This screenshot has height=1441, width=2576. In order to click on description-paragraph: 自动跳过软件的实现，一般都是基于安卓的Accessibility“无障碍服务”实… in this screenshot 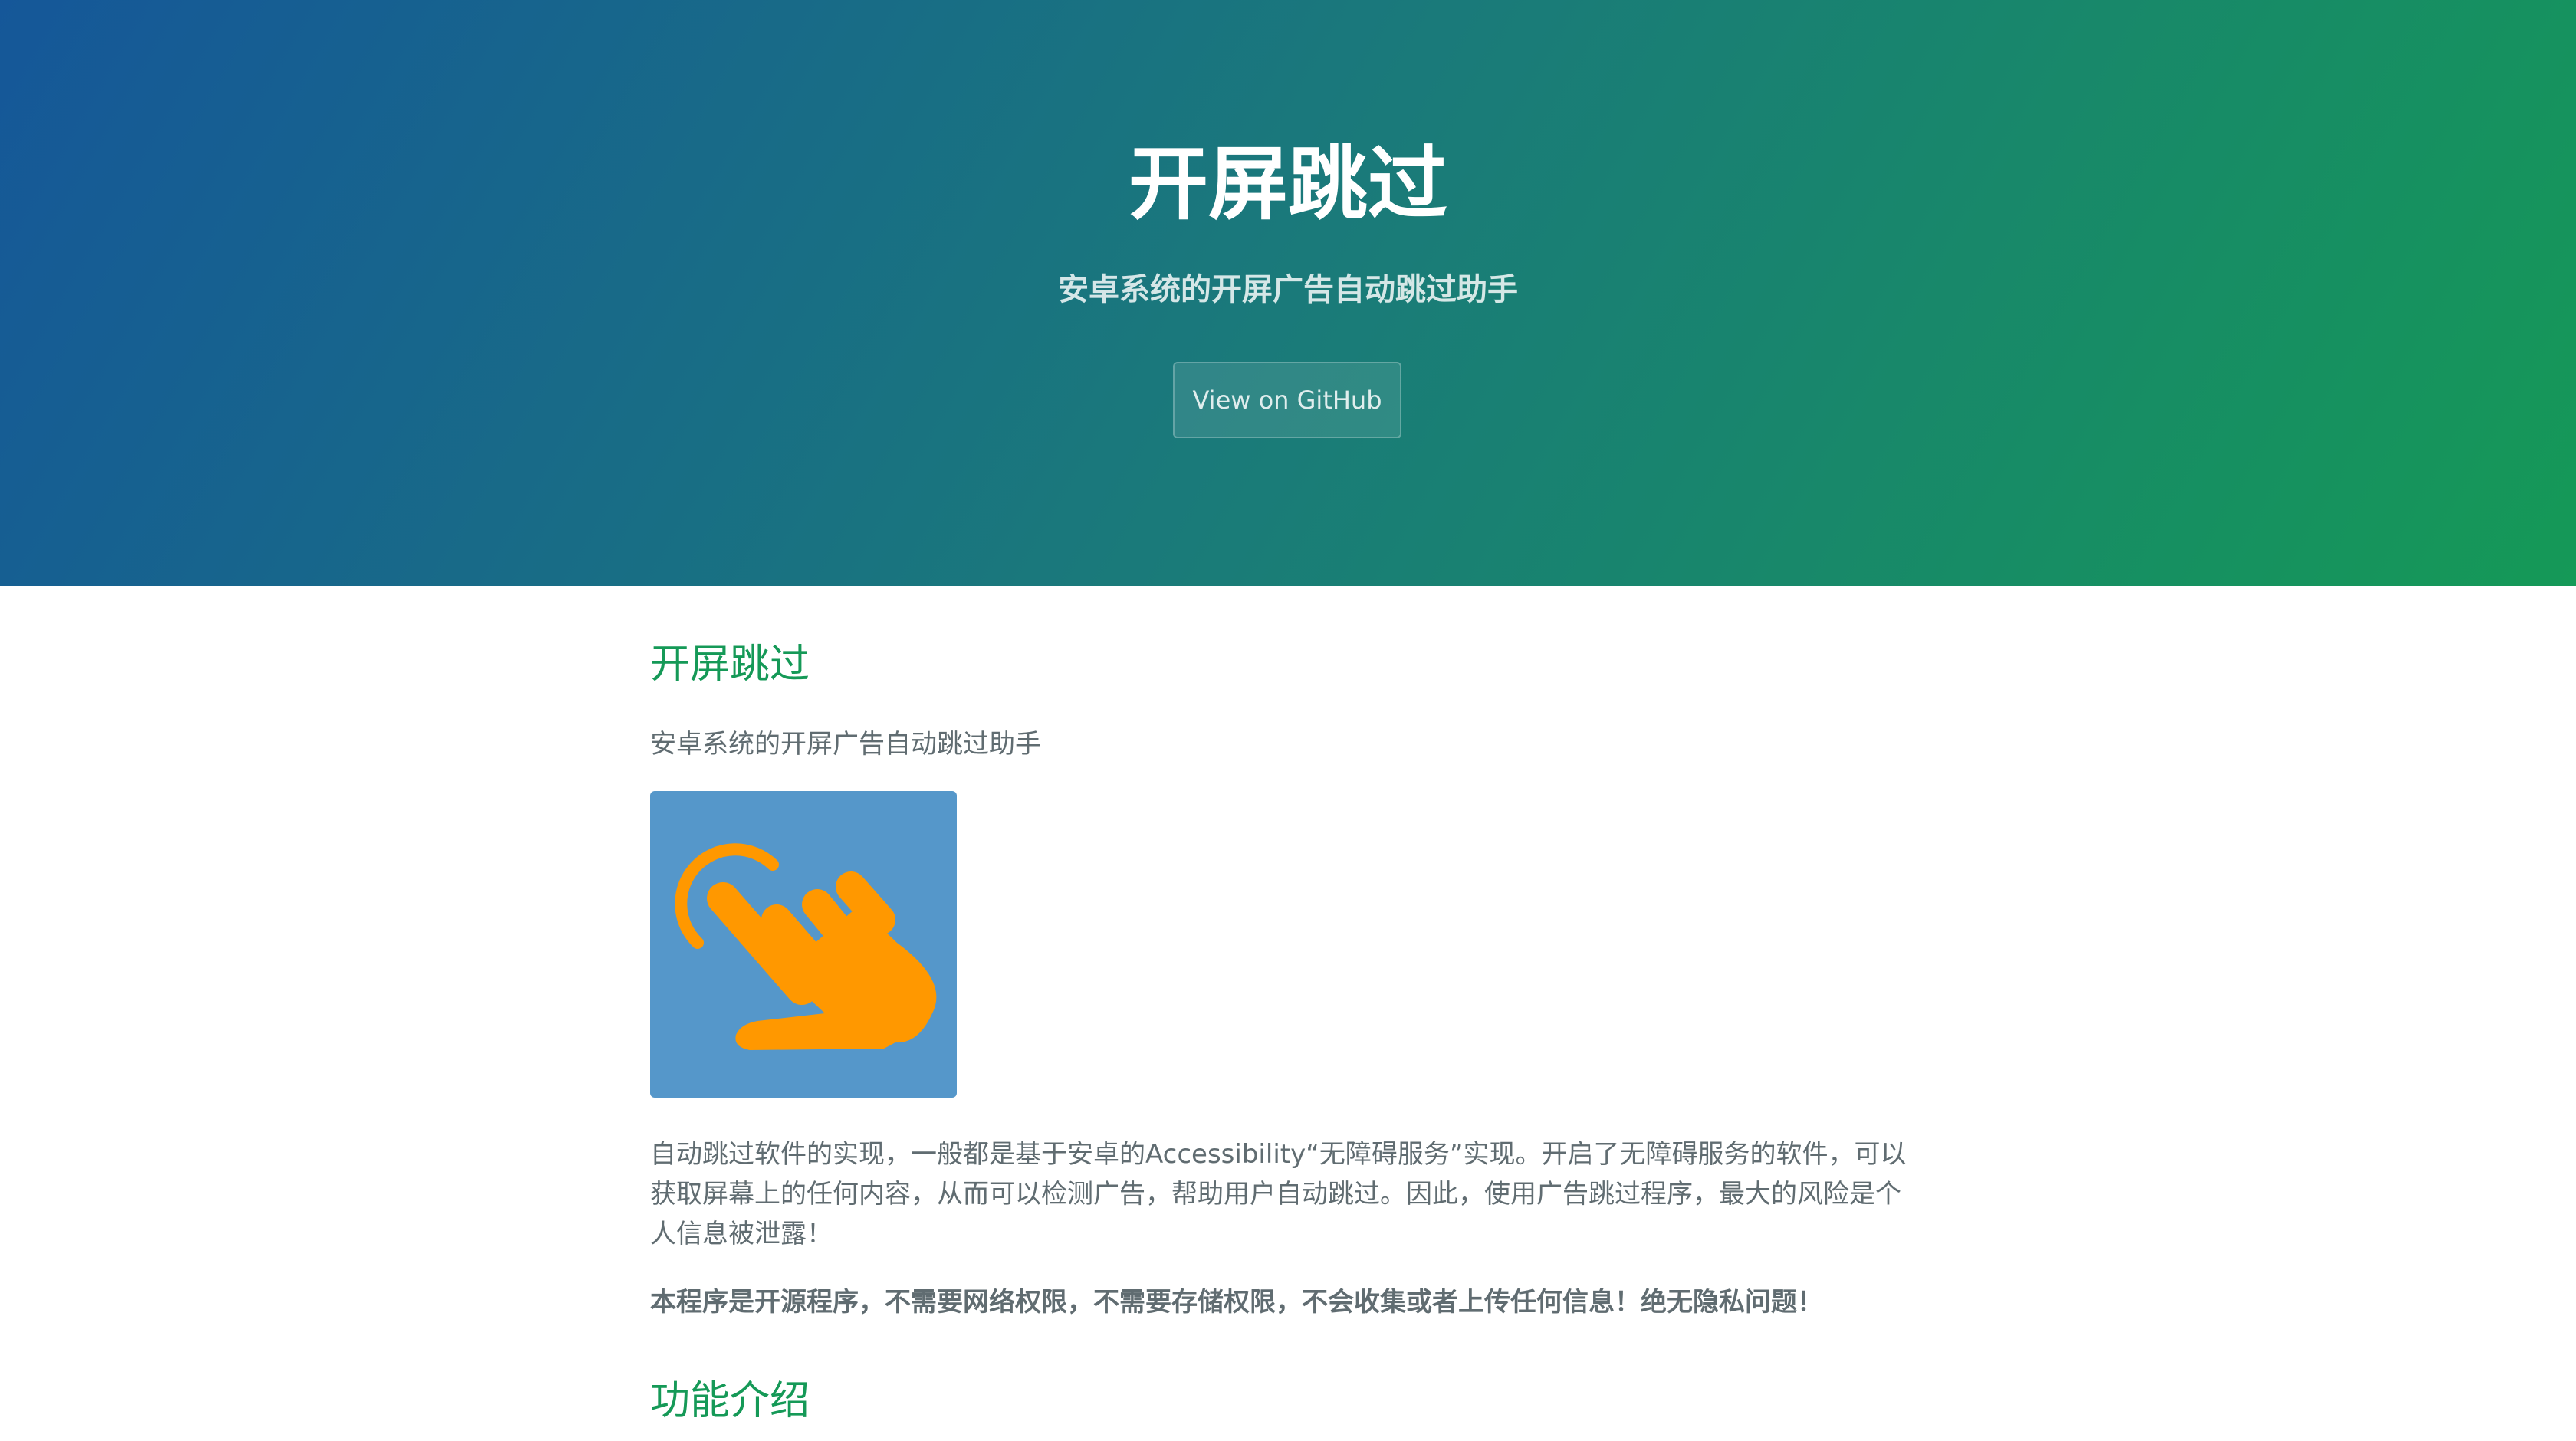, I will do `click(1279, 1194)`.